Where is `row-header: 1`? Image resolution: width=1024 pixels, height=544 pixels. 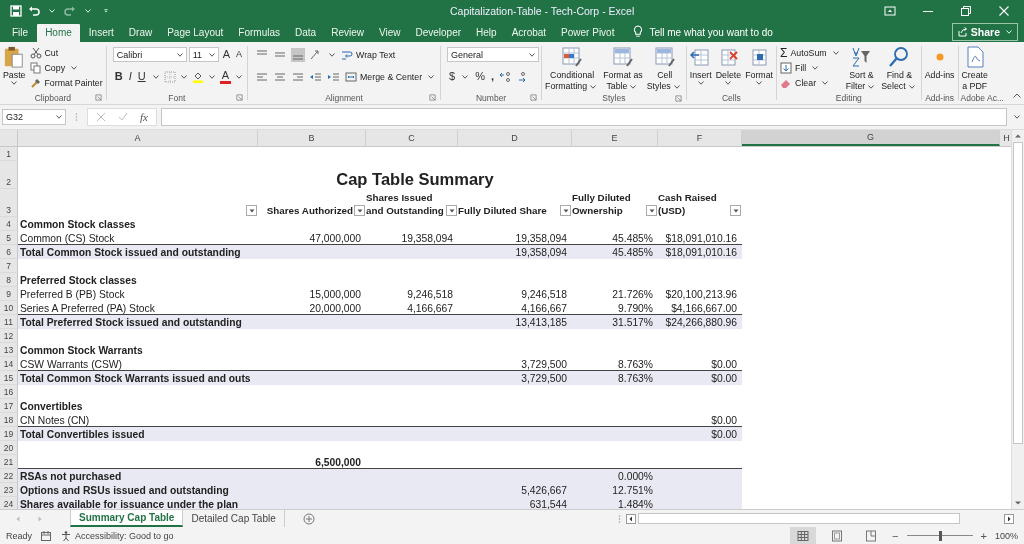
row-header: 1 is located at coordinates (9, 154).